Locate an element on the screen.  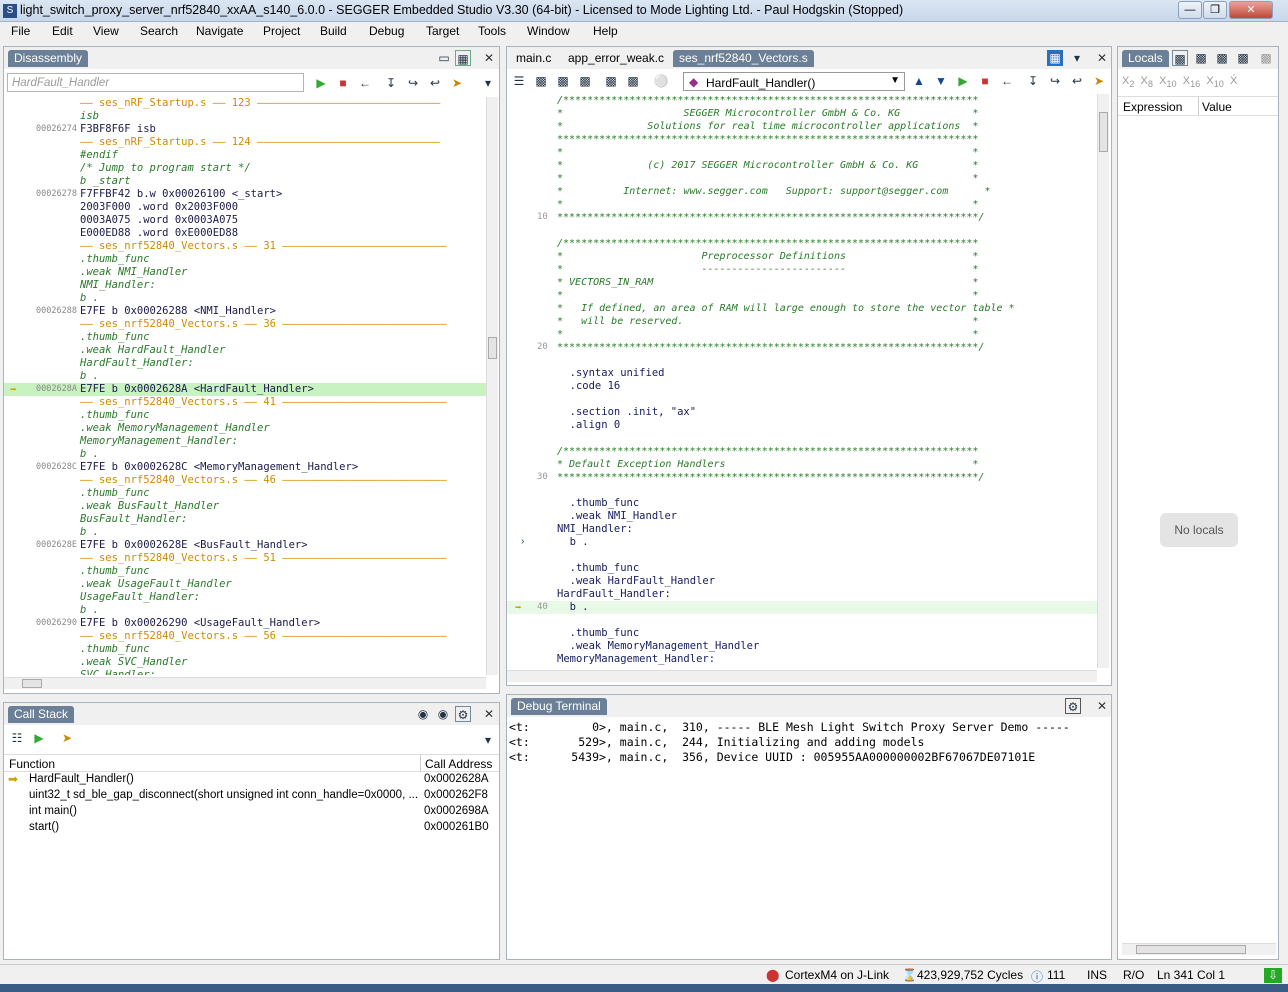
editor-line: MemoryManagement_Handler: is located at coordinates (802, 659).